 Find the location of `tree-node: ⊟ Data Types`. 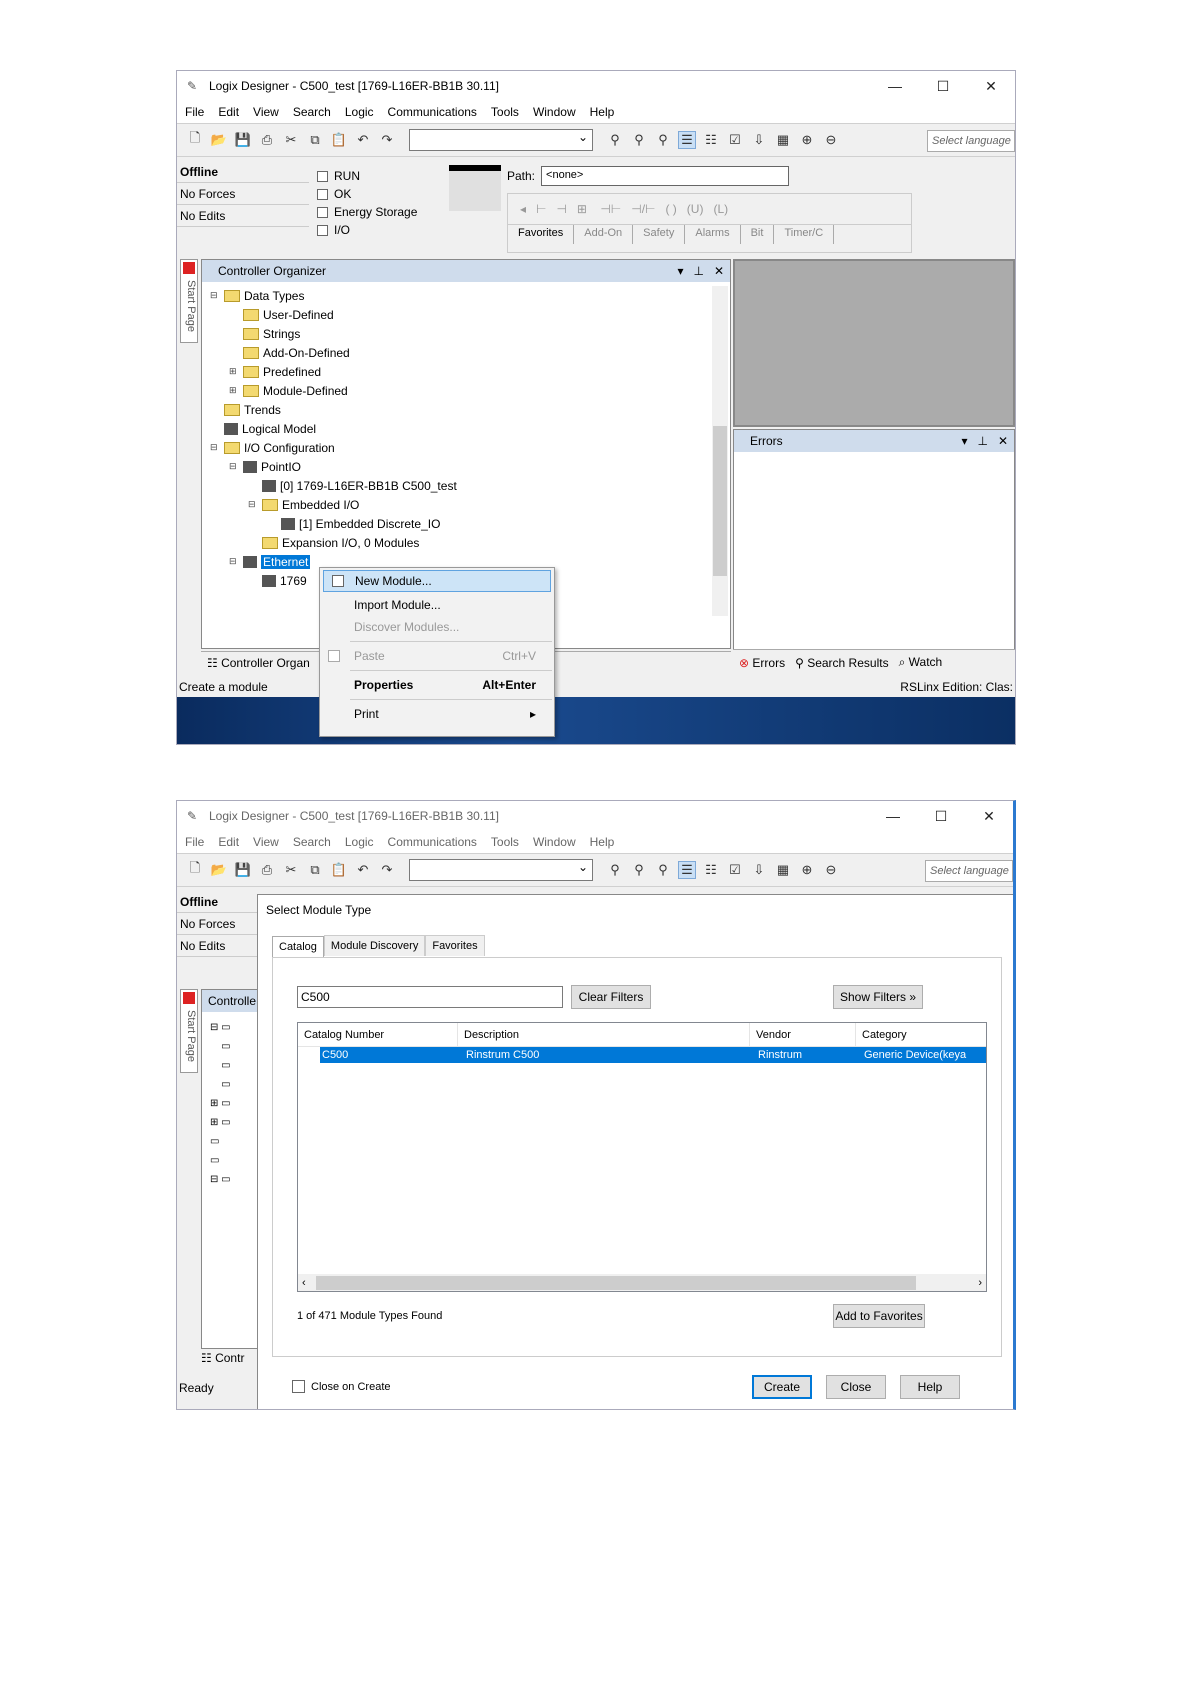

tree-node: ⊟ Data Types is located at coordinates (470, 295).